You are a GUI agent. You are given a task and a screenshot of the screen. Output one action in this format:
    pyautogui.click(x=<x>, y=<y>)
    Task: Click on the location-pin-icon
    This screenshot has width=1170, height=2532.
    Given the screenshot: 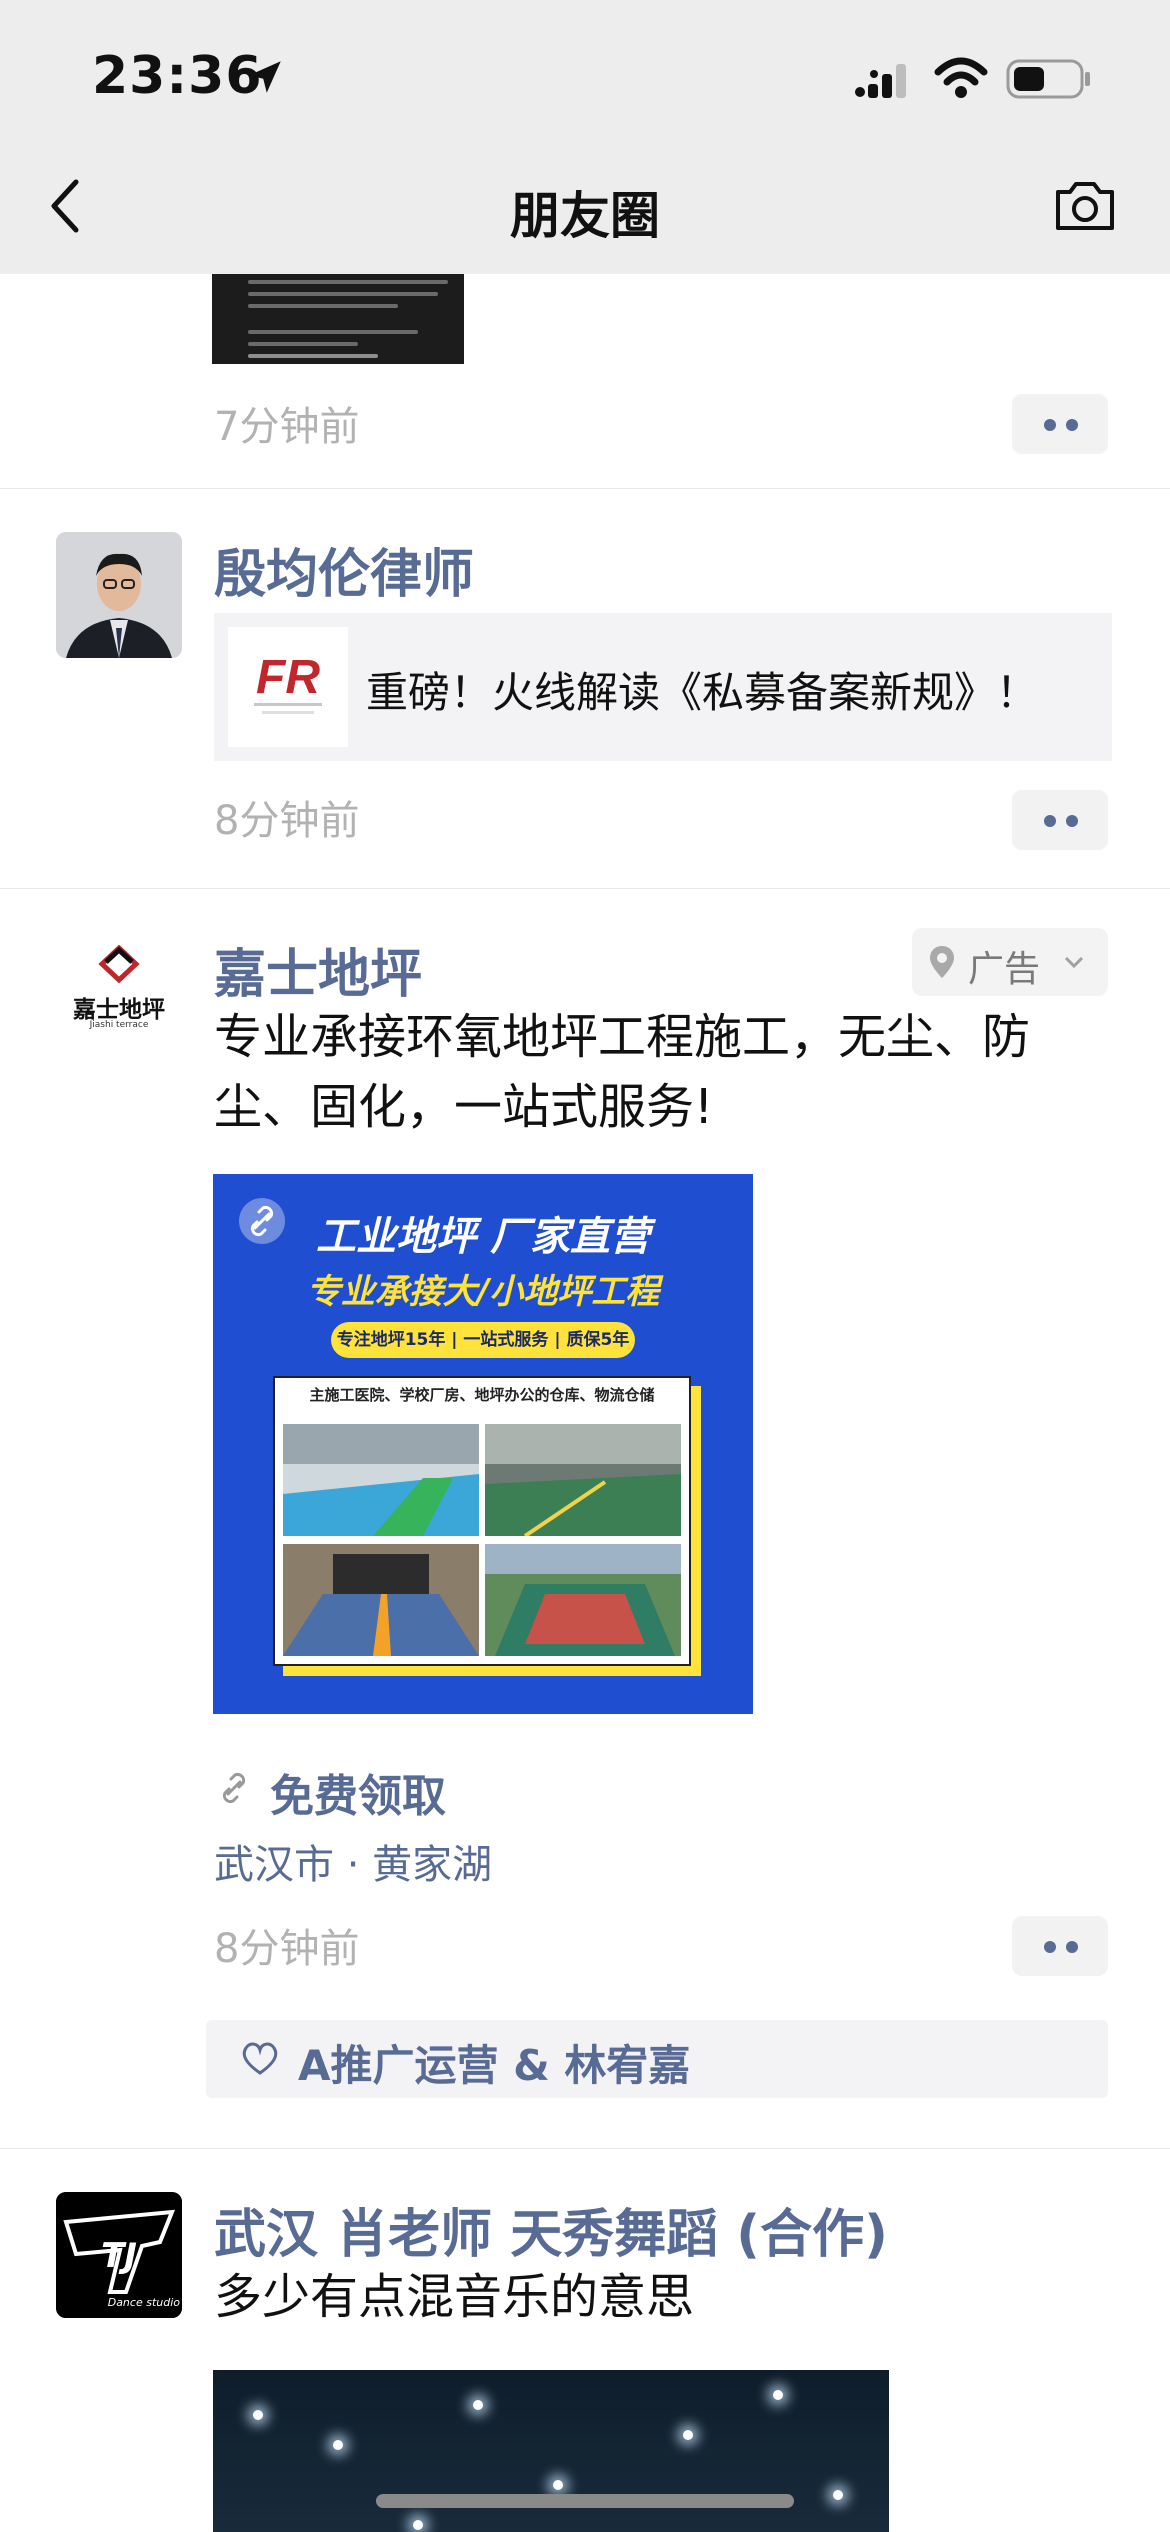 What is the action you would take?
    pyautogui.click(x=942, y=962)
    